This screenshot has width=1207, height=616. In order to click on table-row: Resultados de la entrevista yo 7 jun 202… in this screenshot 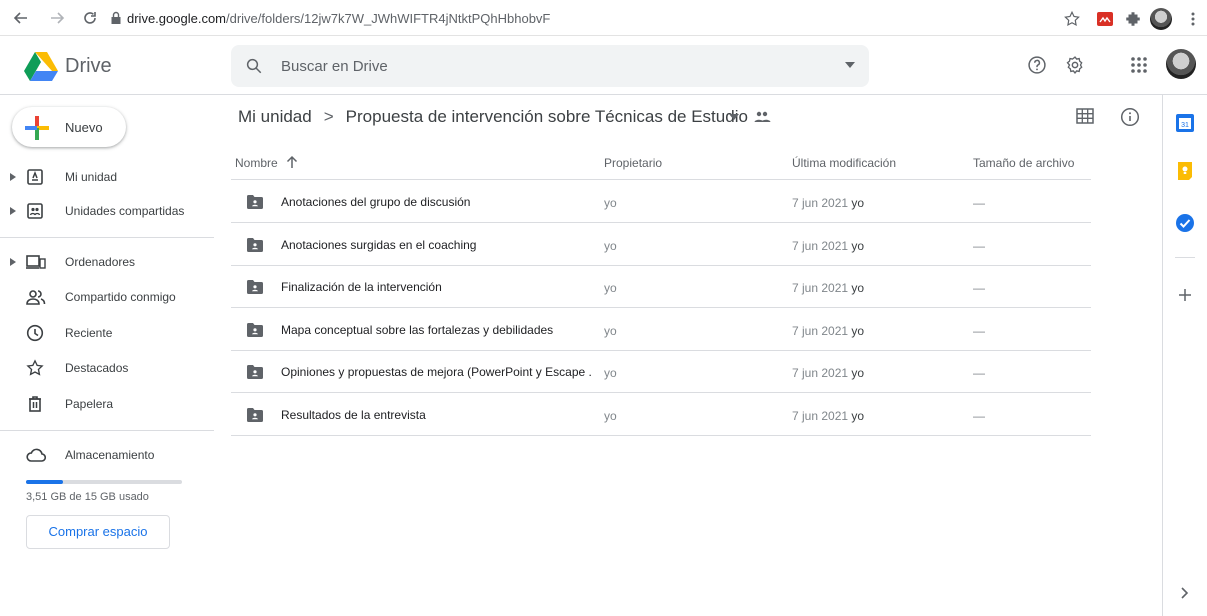, I will do `click(661, 415)`.